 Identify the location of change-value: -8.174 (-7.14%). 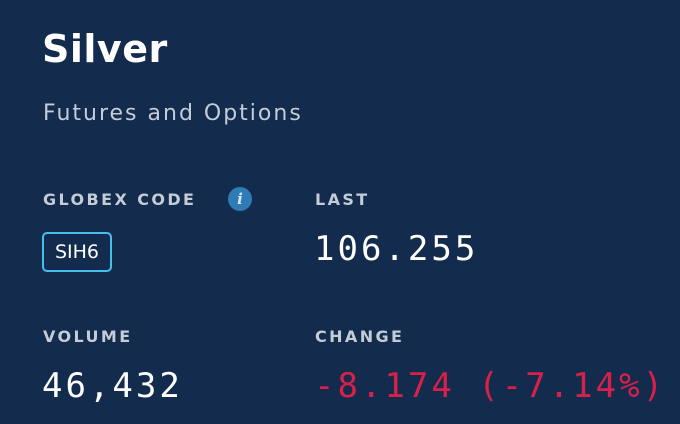
(490, 386).